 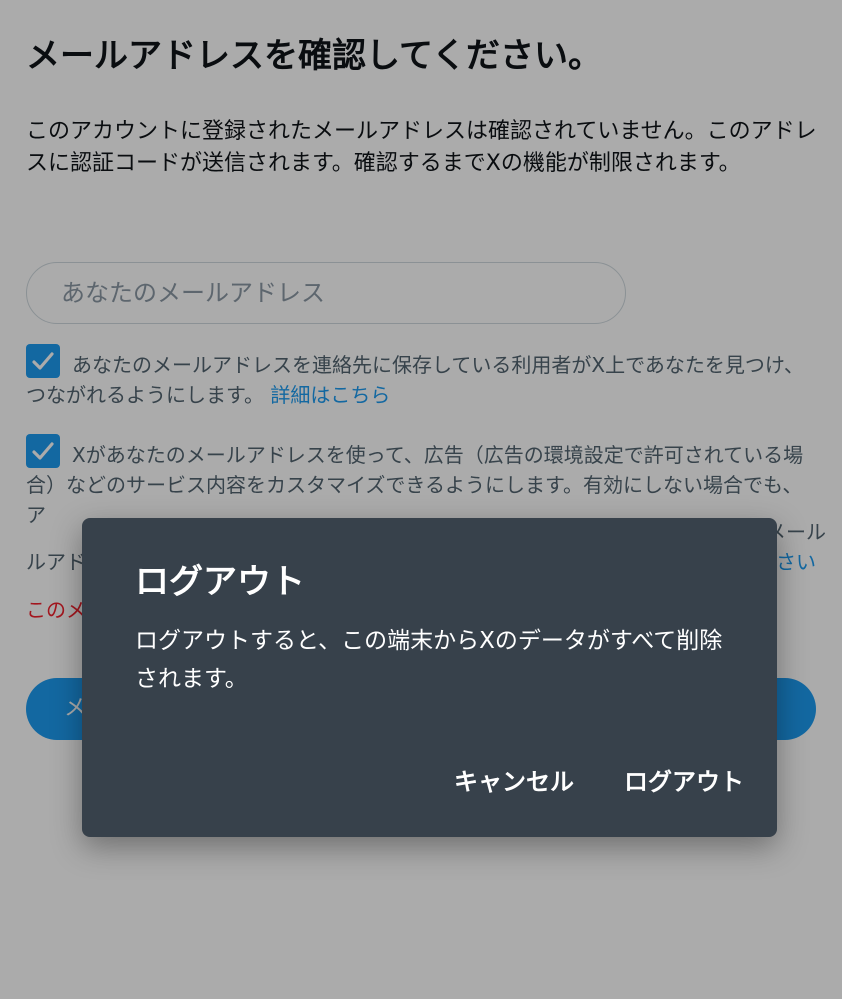 What do you see at coordinates (599, 779) in the screenshot?
I see `dialog-actions: キャンセル ログアウト` at bounding box center [599, 779].